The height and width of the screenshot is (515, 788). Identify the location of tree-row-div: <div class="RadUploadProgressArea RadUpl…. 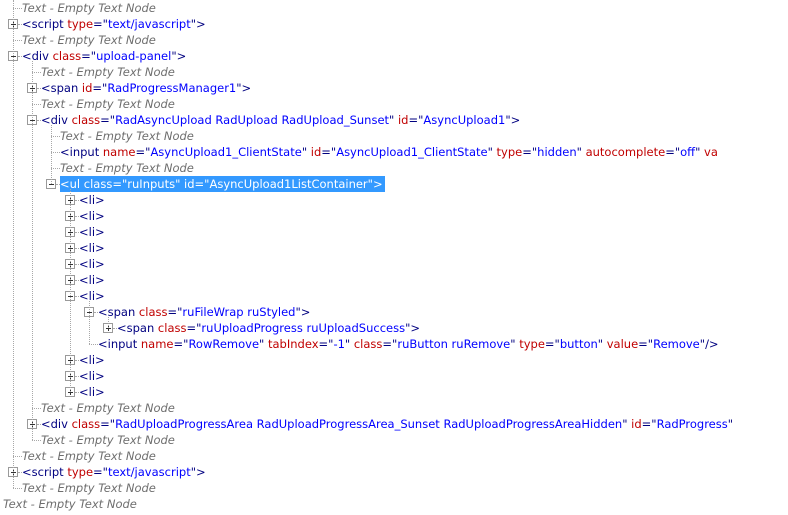
(394, 424).